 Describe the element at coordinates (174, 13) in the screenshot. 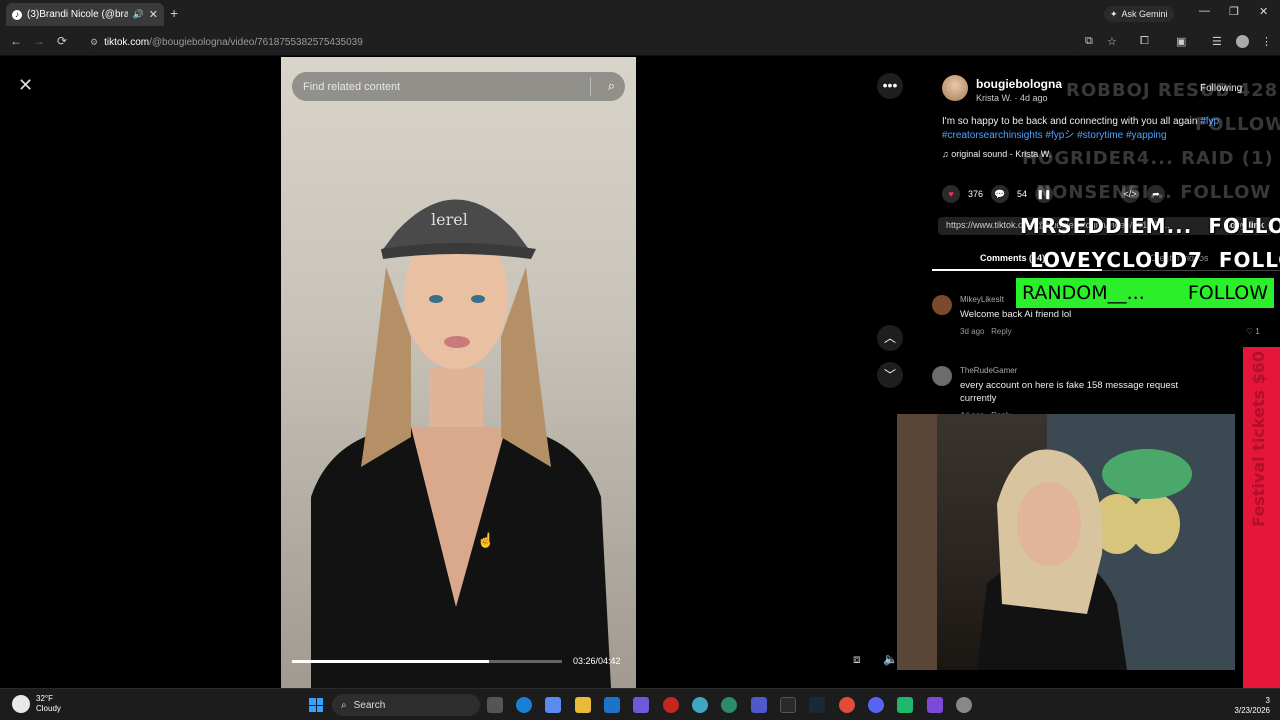

I see `new-tab-button: +` at that location.